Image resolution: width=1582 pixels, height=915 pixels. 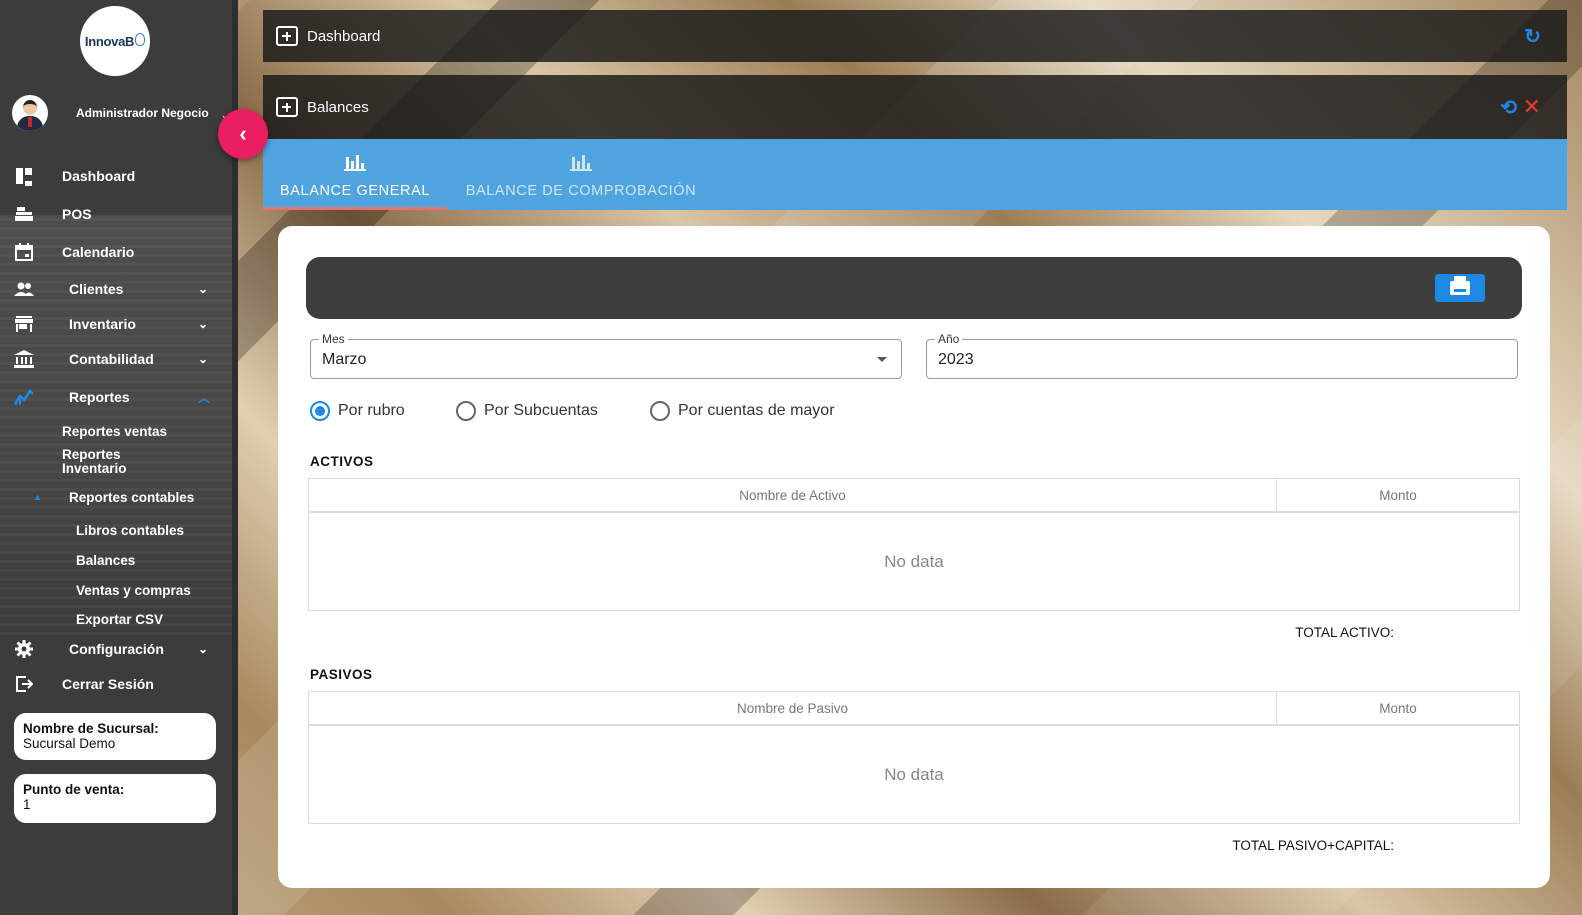 What do you see at coordinates (27, 804) in the screenshot?
I see `pos-value: 1` at bounding box center [27, 804].